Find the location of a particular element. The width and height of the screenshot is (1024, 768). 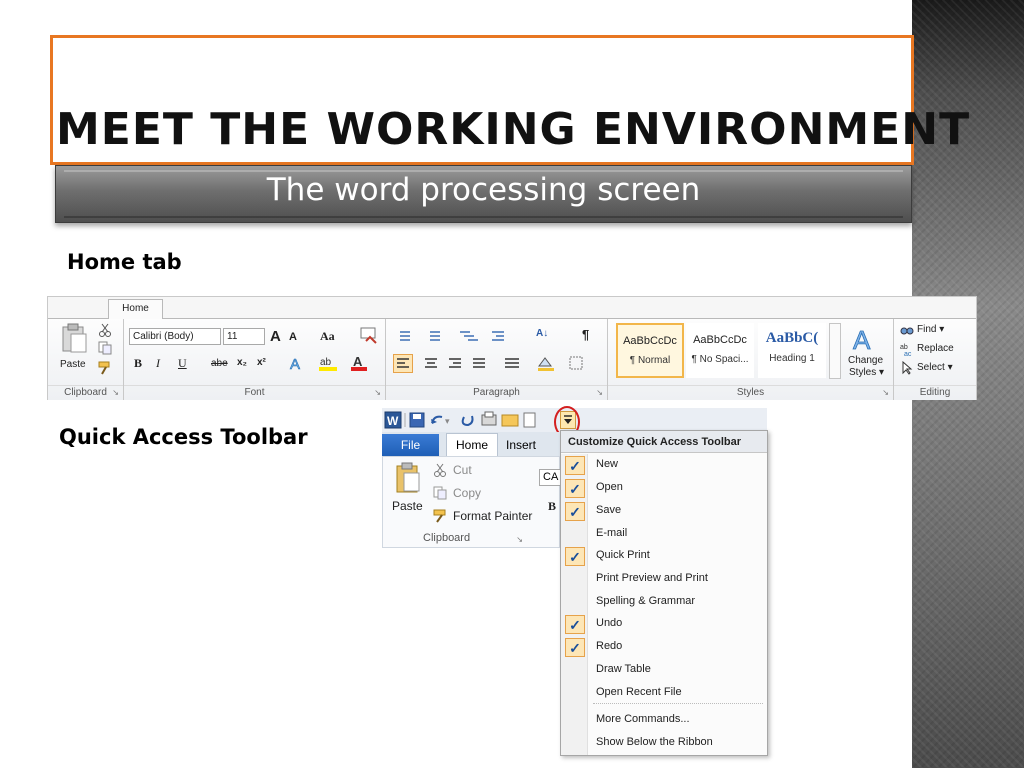

paragraph-group-label: Paragraph is located at coordinates (496, 392).